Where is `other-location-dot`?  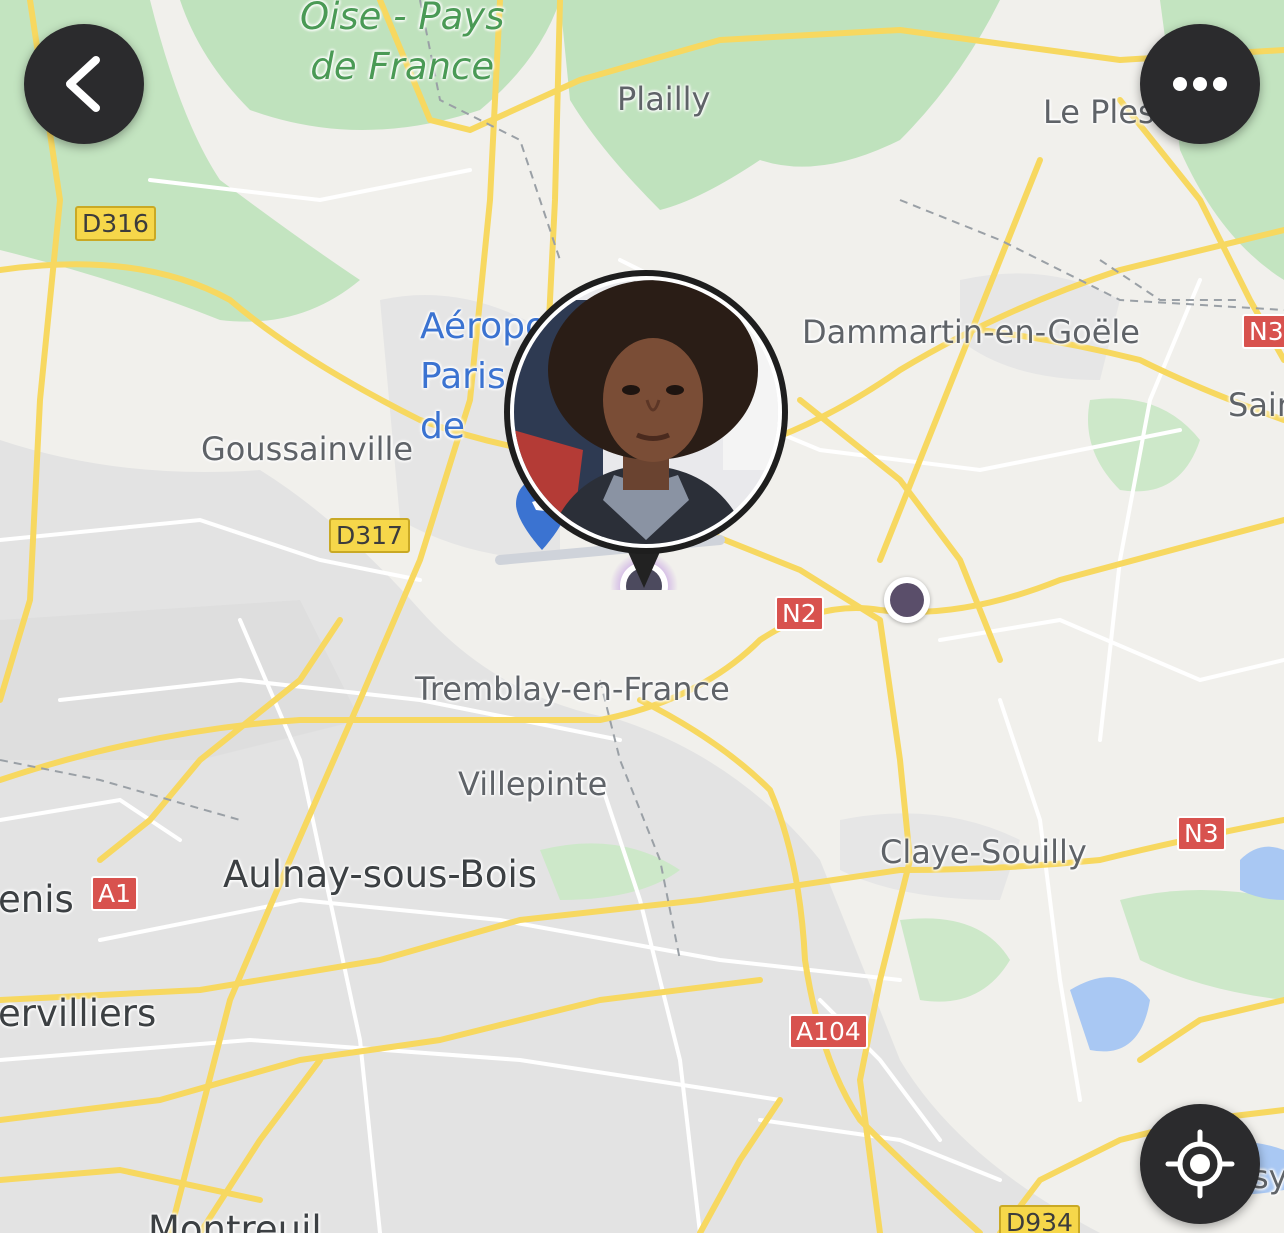 other-location-dot is located at coordinates (907, 600).